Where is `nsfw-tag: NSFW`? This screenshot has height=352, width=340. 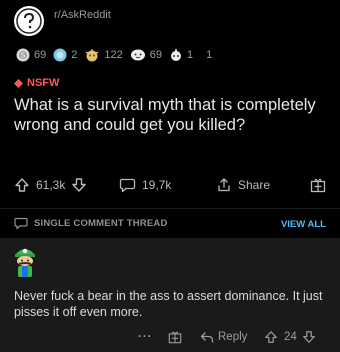
nsfw-tag: NSFW is located at coordinates (36, 83).